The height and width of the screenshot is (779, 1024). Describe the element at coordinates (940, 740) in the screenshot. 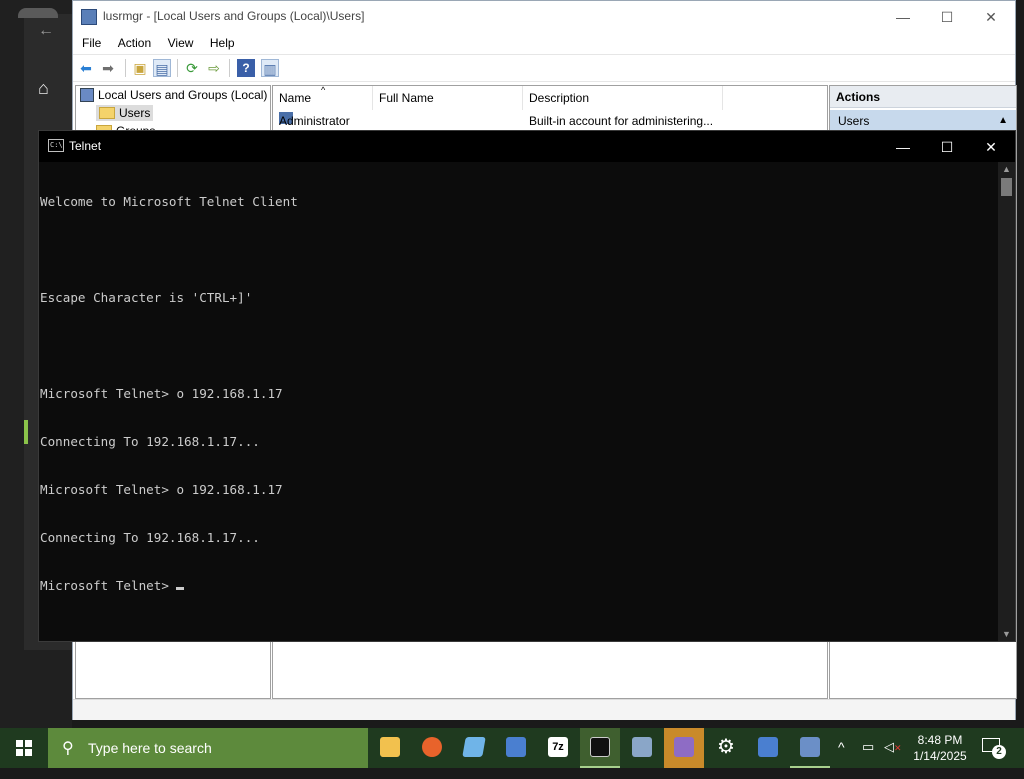

I see `clock-time: 8:48 PM` at that location.